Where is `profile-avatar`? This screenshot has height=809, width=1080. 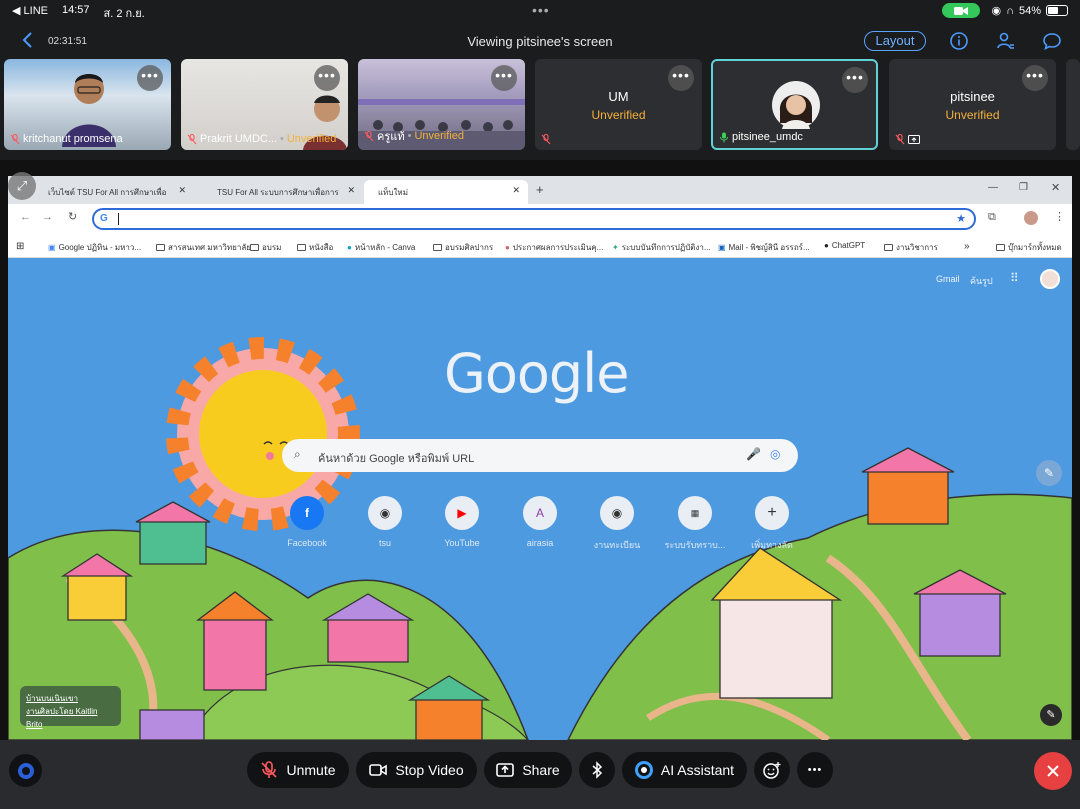 profile-avatar is located at coordinates (1031, 218).